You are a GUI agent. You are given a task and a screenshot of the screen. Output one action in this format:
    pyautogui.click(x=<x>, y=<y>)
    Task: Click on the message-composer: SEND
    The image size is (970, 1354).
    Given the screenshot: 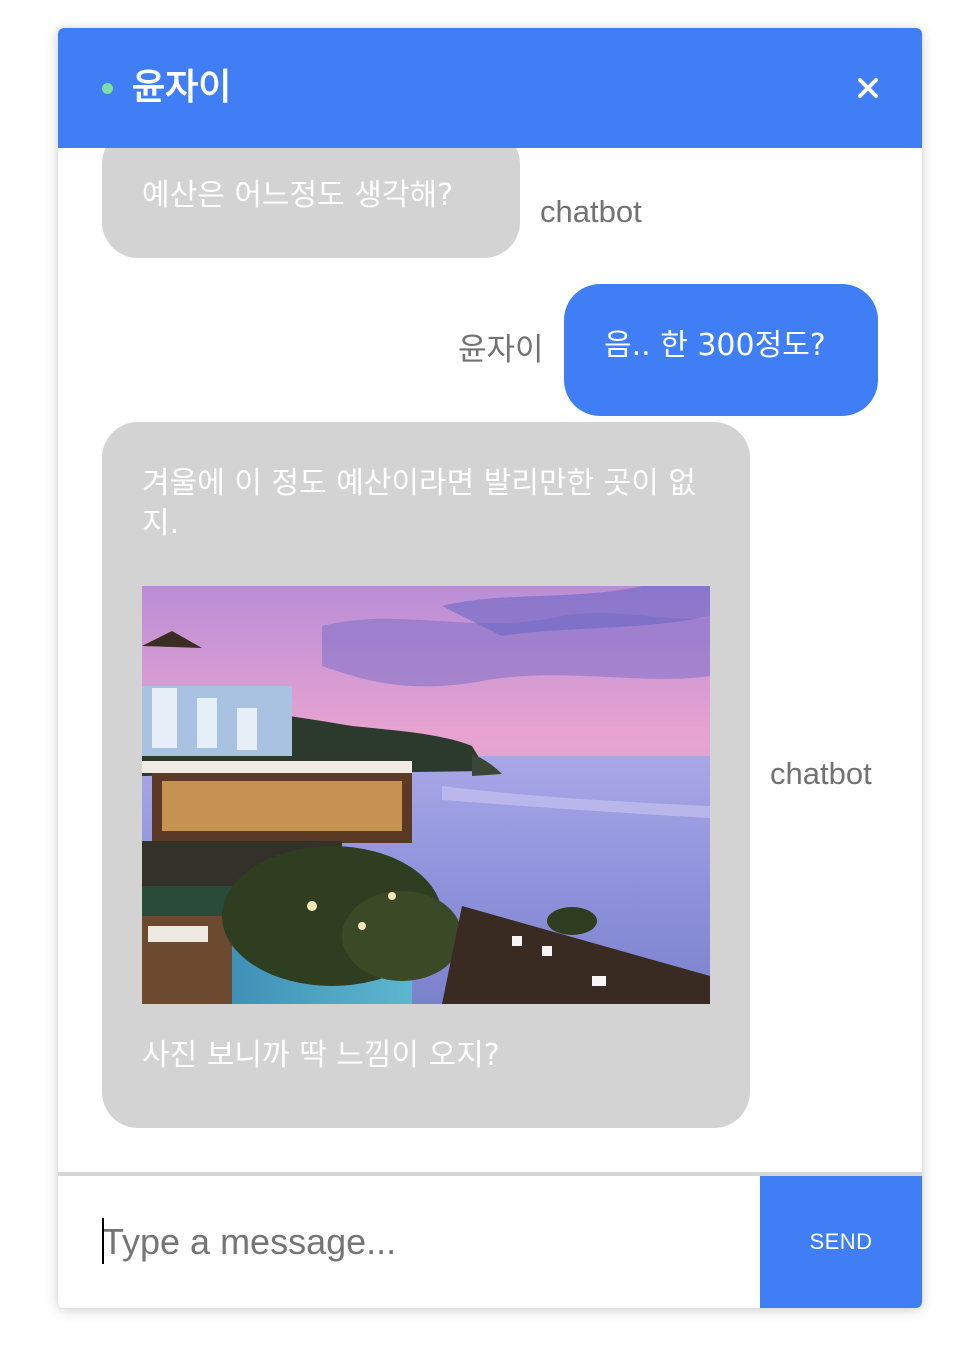 What is the action you would take?
    pyautogui.click(x=490, y=1240)
    